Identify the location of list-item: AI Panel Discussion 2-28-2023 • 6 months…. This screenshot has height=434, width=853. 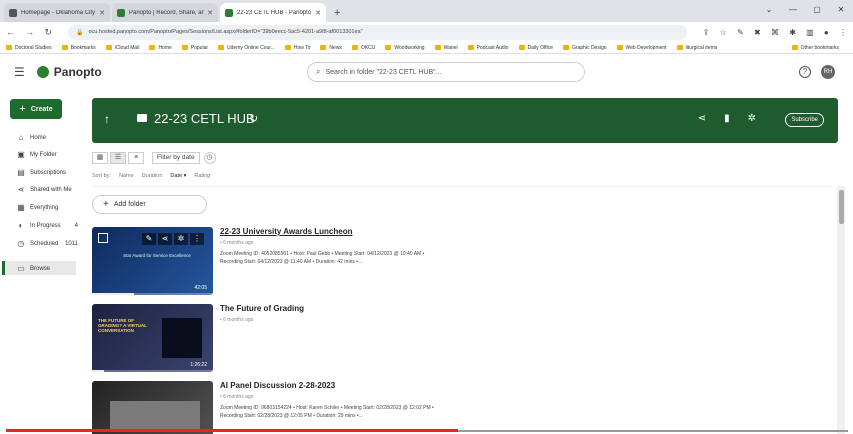
(442, 407).